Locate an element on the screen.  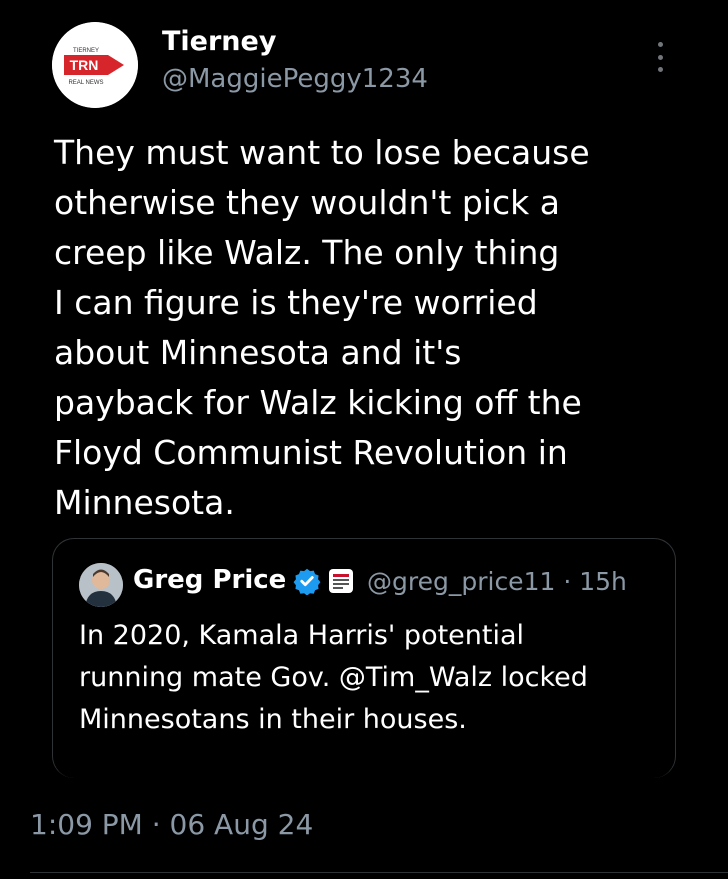
affiliation-badge-icon is located at coordinates (341, 581).